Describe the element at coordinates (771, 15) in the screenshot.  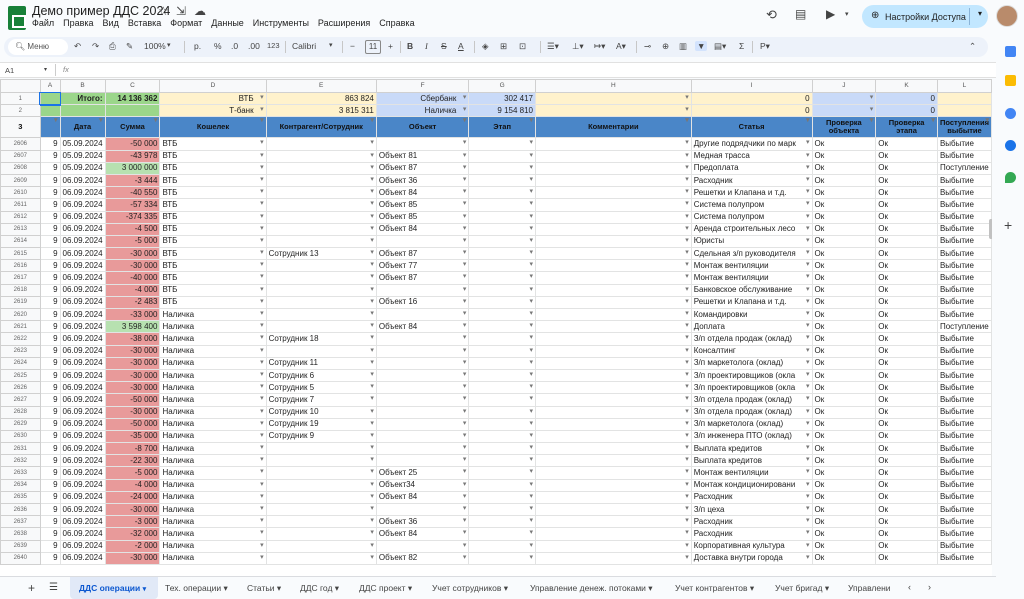
I see `history-icon: ⟲` at that location.